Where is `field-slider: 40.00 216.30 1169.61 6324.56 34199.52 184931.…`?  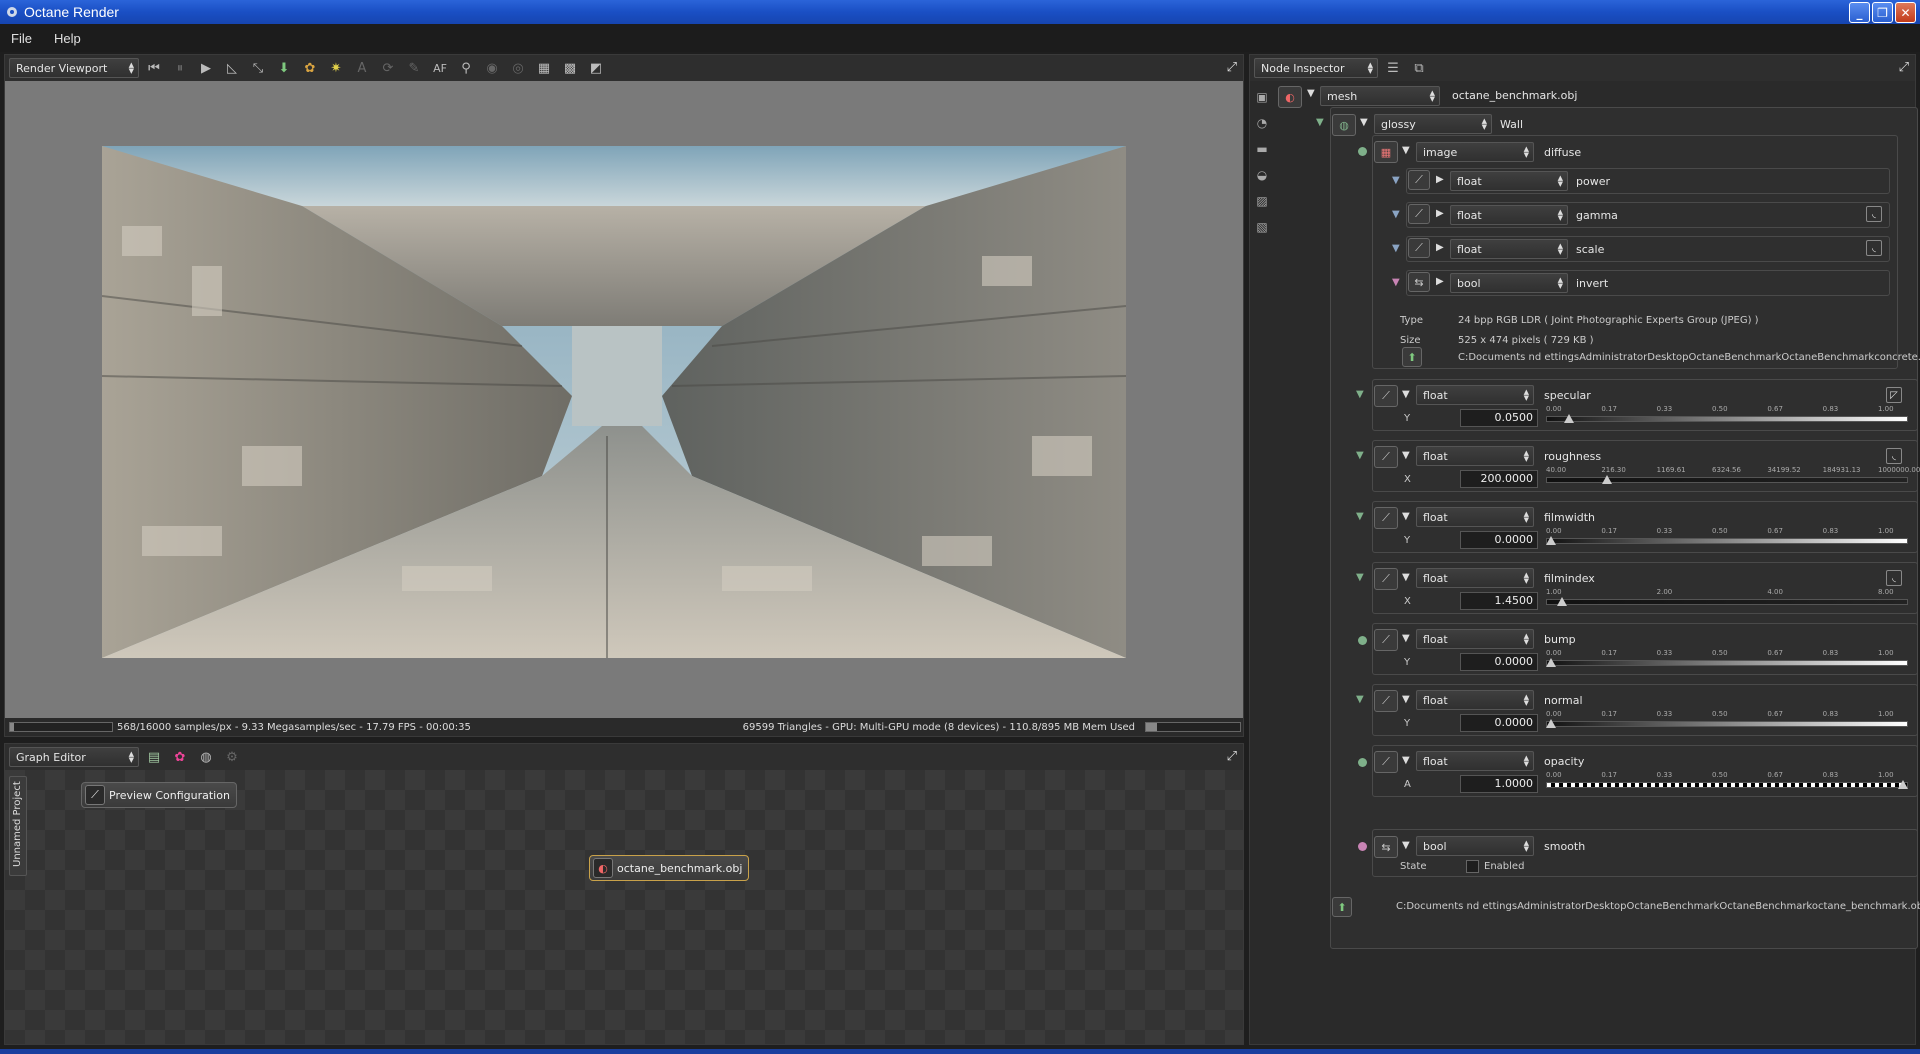 field-slider: 40.00 216.30 1169.61 6324.56 34199.52 184931.… is located at coordinates (1733, 477).